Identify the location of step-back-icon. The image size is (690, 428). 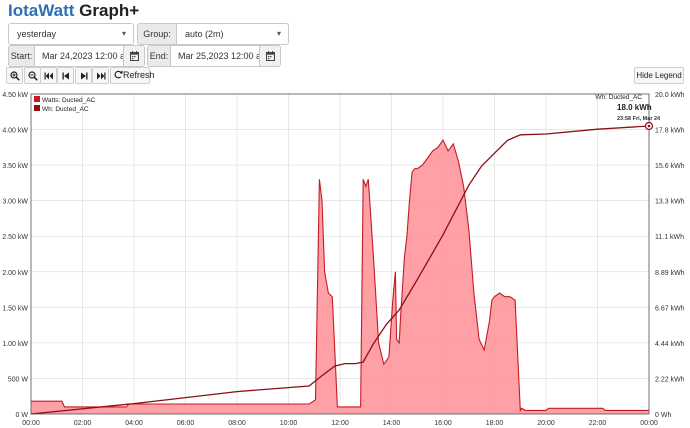
(65, 76).